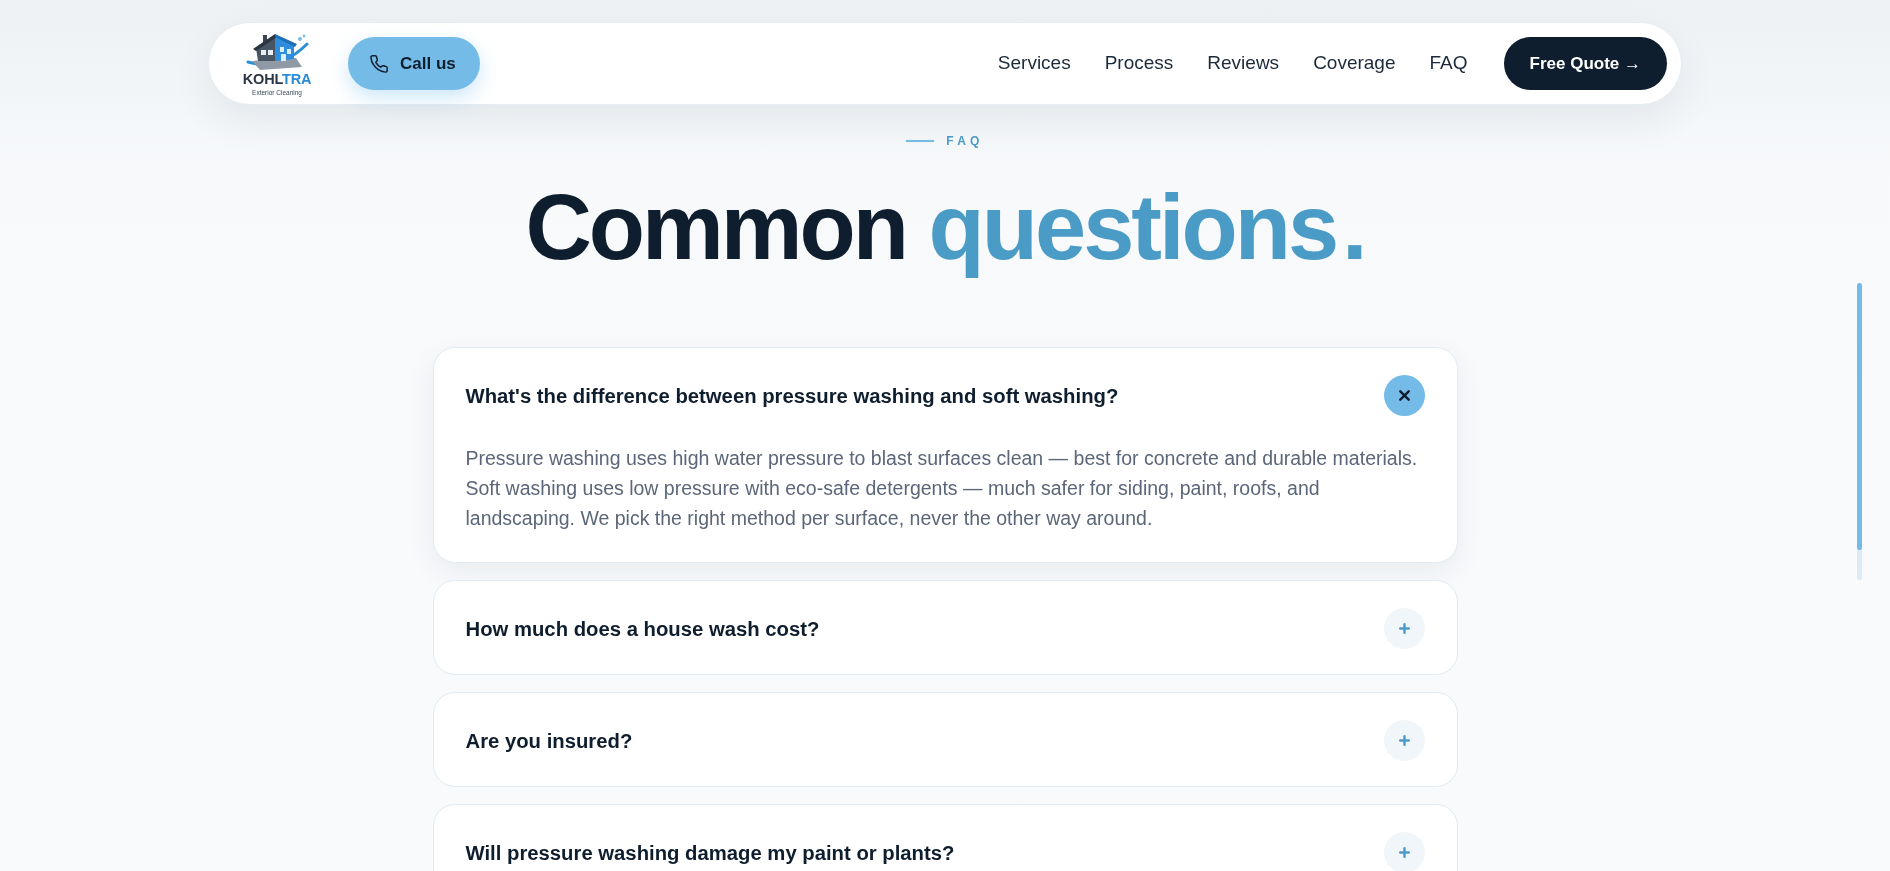  I want to click on phone-icon, so click(379, 63).